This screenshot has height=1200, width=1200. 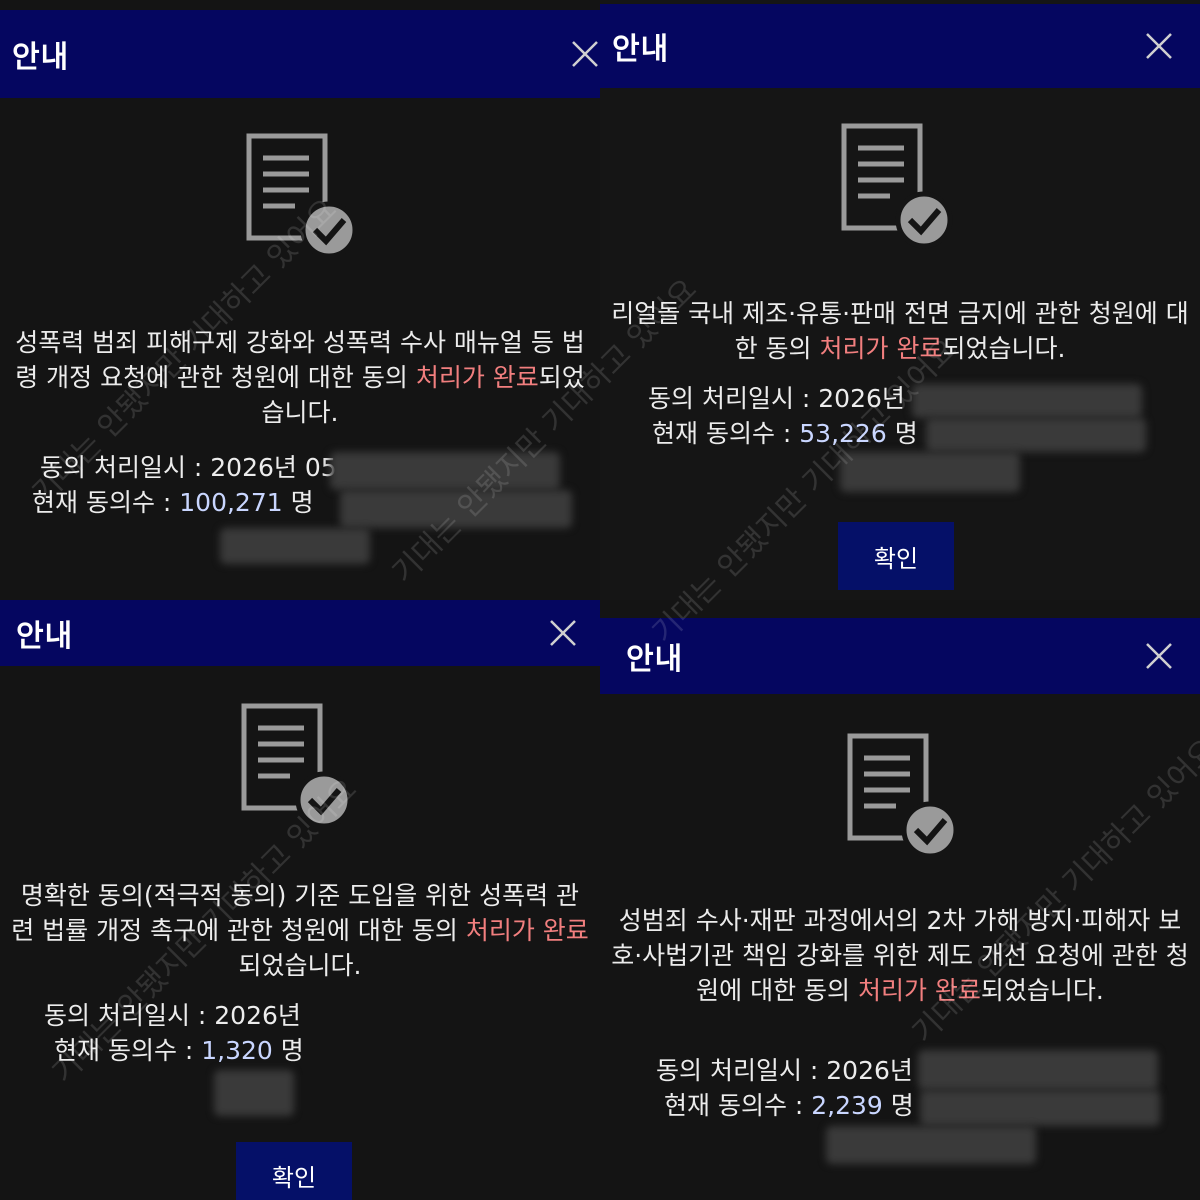 I want to click on count-value: 53,226, so click(x=843, y=433).